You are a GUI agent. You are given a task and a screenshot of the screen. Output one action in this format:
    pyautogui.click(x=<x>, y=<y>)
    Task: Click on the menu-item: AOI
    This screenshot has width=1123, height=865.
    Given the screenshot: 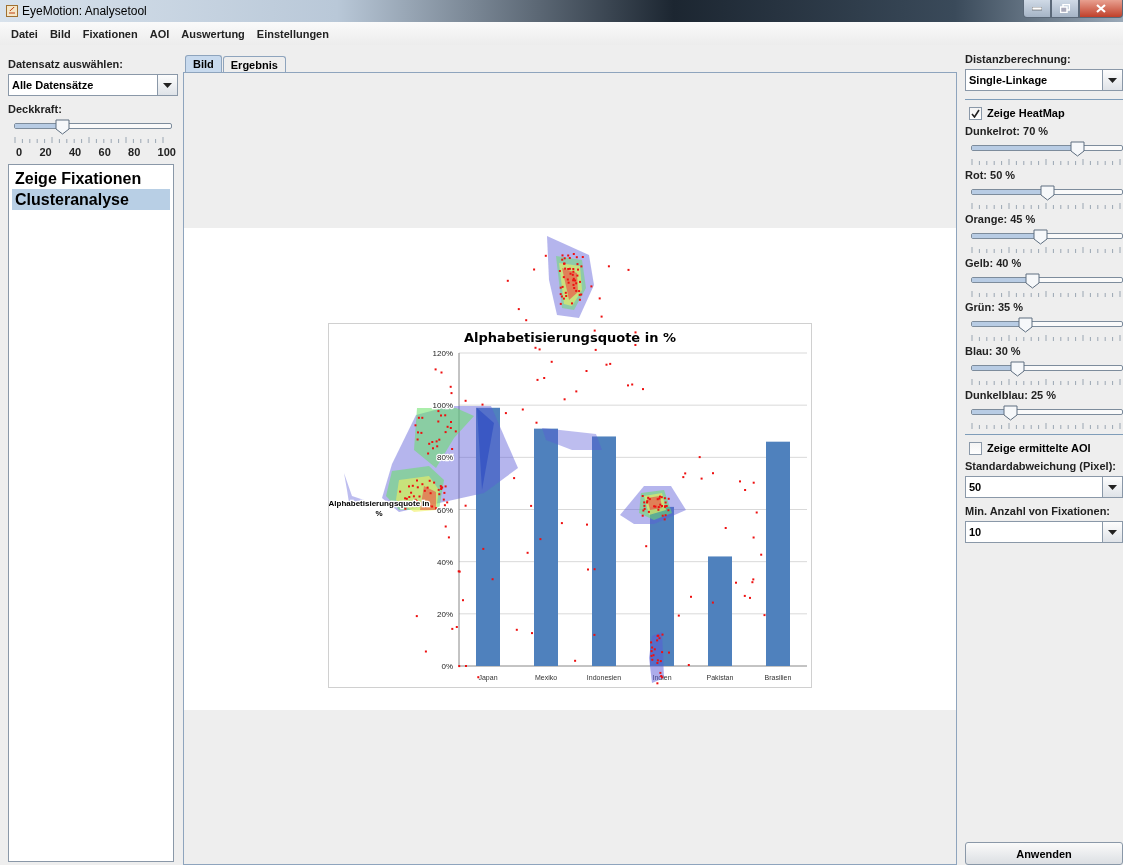 What is the action you would take?
    pyautogui.click(x=159, y=33)
    